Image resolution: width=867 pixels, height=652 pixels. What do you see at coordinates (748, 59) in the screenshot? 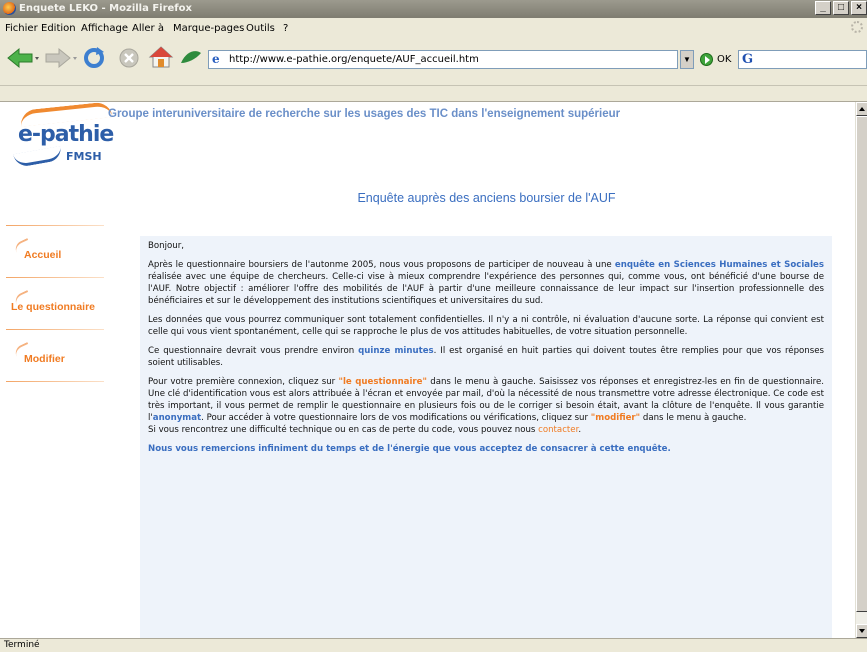
I see `google-icon: G` at bounding box center [748, 59].